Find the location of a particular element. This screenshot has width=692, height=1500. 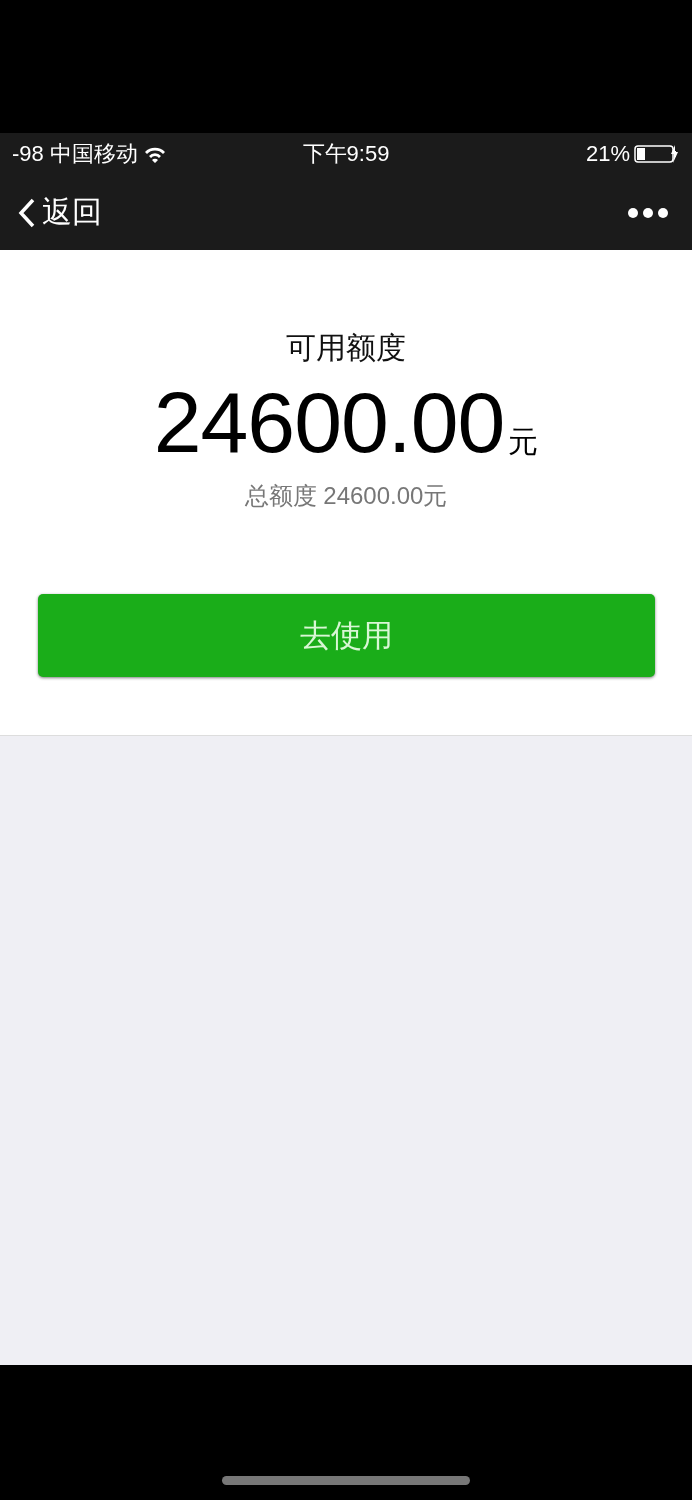

more-icon is located at coordinates (648, 212).